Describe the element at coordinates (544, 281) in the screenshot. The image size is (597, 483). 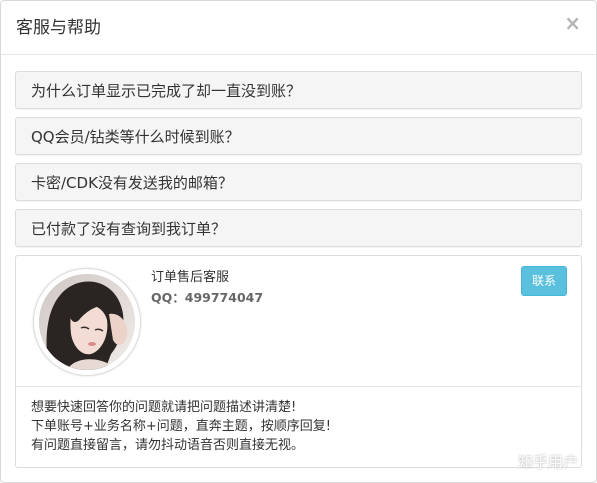
I see `contact-button: 联系` at that location.